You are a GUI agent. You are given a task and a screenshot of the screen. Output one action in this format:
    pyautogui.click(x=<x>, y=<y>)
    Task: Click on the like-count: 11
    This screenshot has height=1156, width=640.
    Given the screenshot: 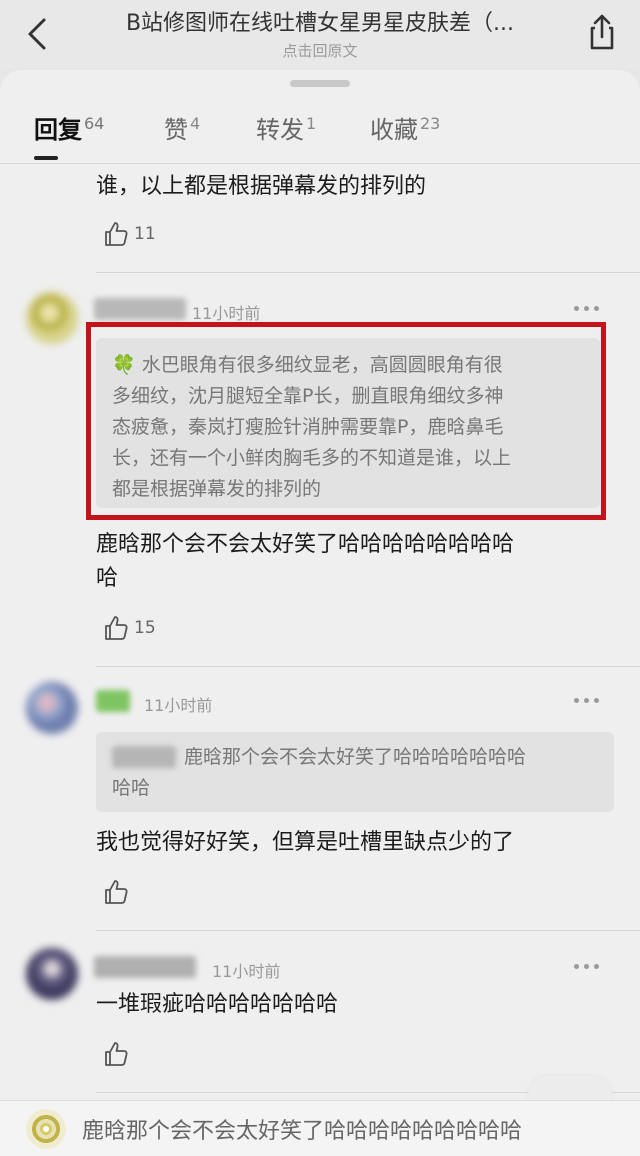 What is the action you would take?
    pyautogui.click(x=145, y=234)
    